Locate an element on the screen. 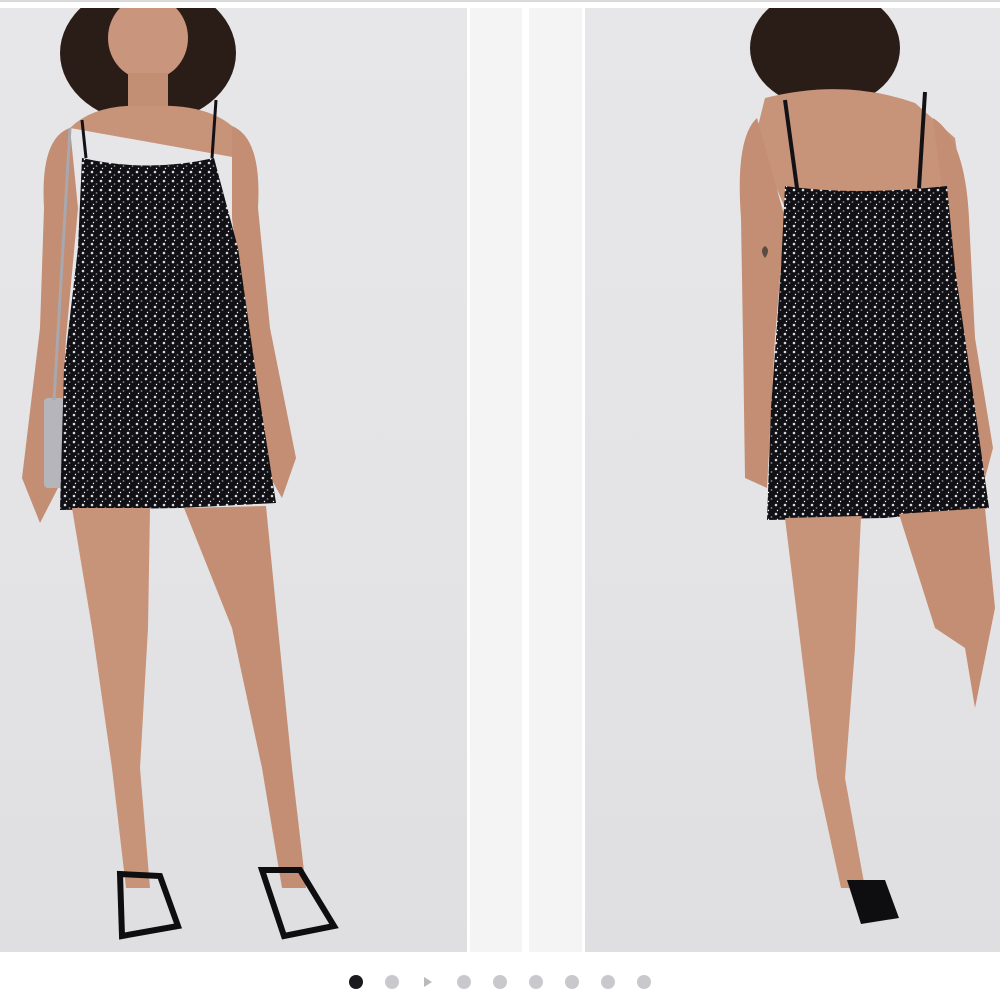 The height and width of the screenshot is (1002, 1000). video-play-icon is located at coordinates (428, 982).